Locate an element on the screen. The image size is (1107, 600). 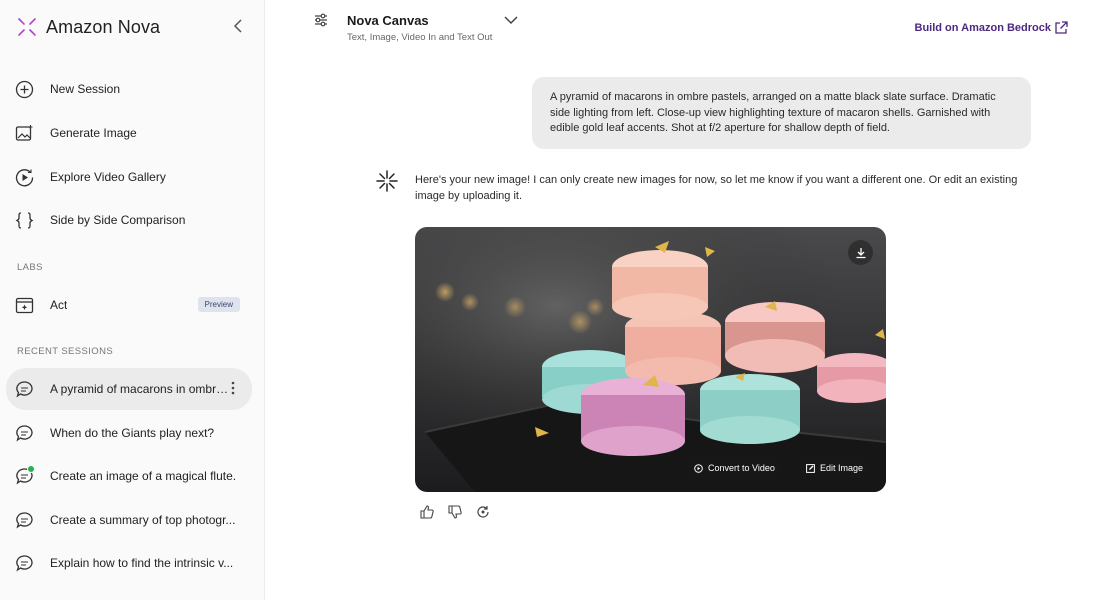
sidebar-item-label: When do the Giants play next? is located at coordinates (132, 433).